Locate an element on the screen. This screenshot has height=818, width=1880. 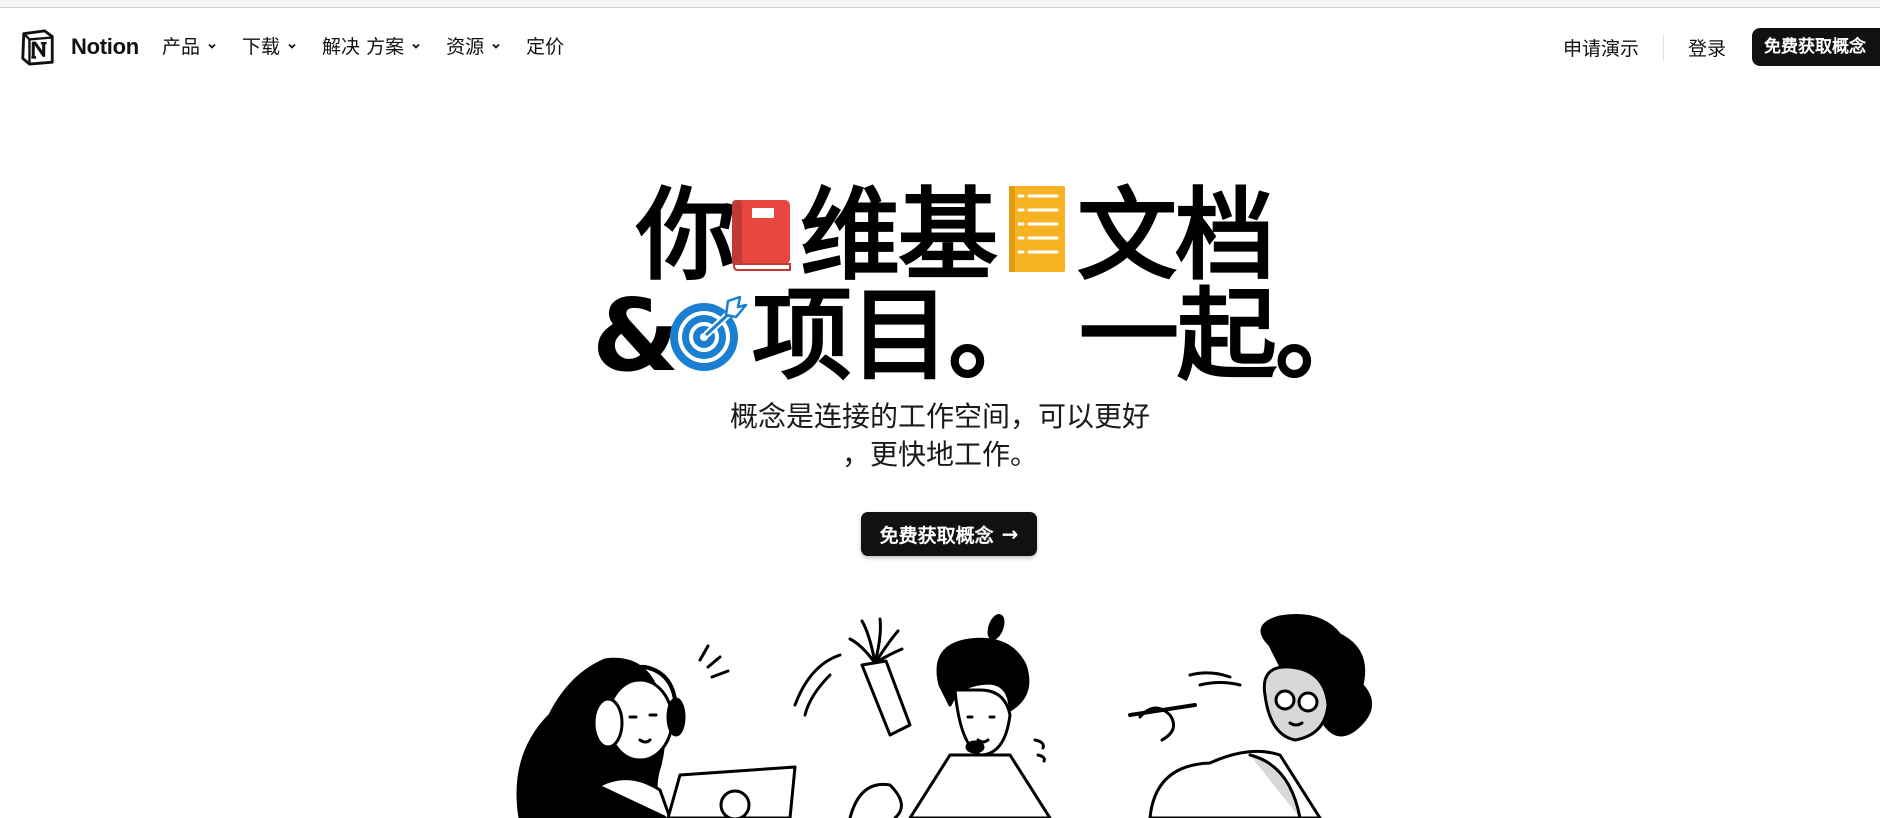
book-icon is located at coordinates (761, 235).